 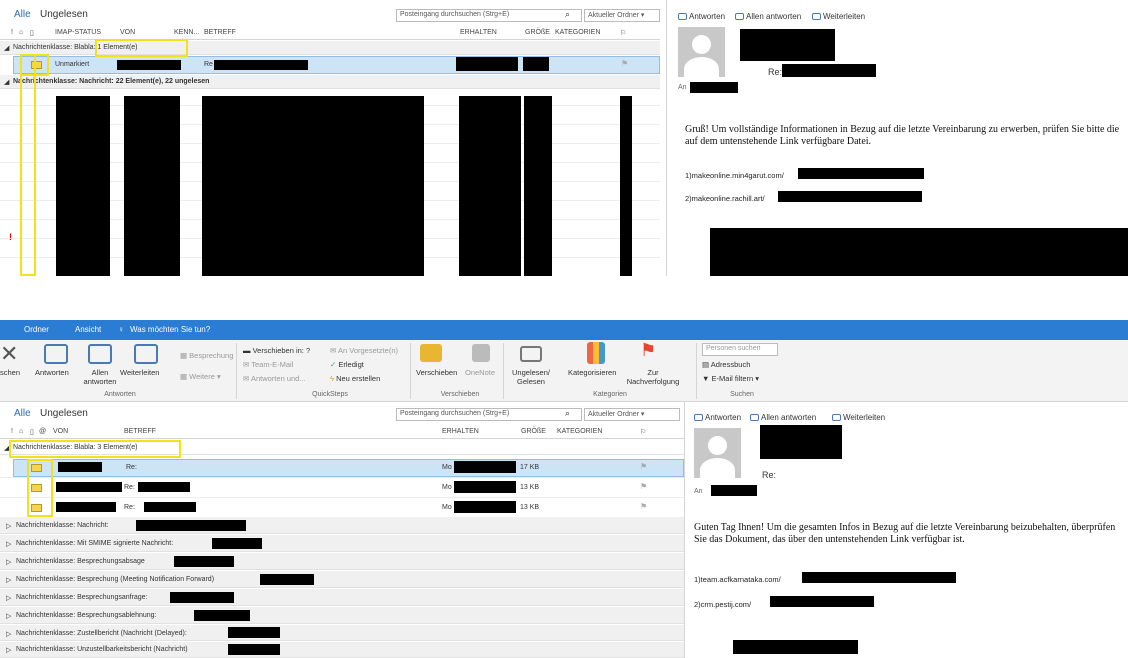 What do you see at coordinates (10, 372) in the screenshot?
I see `delete-button: schen` at bounding box center [10, 372].